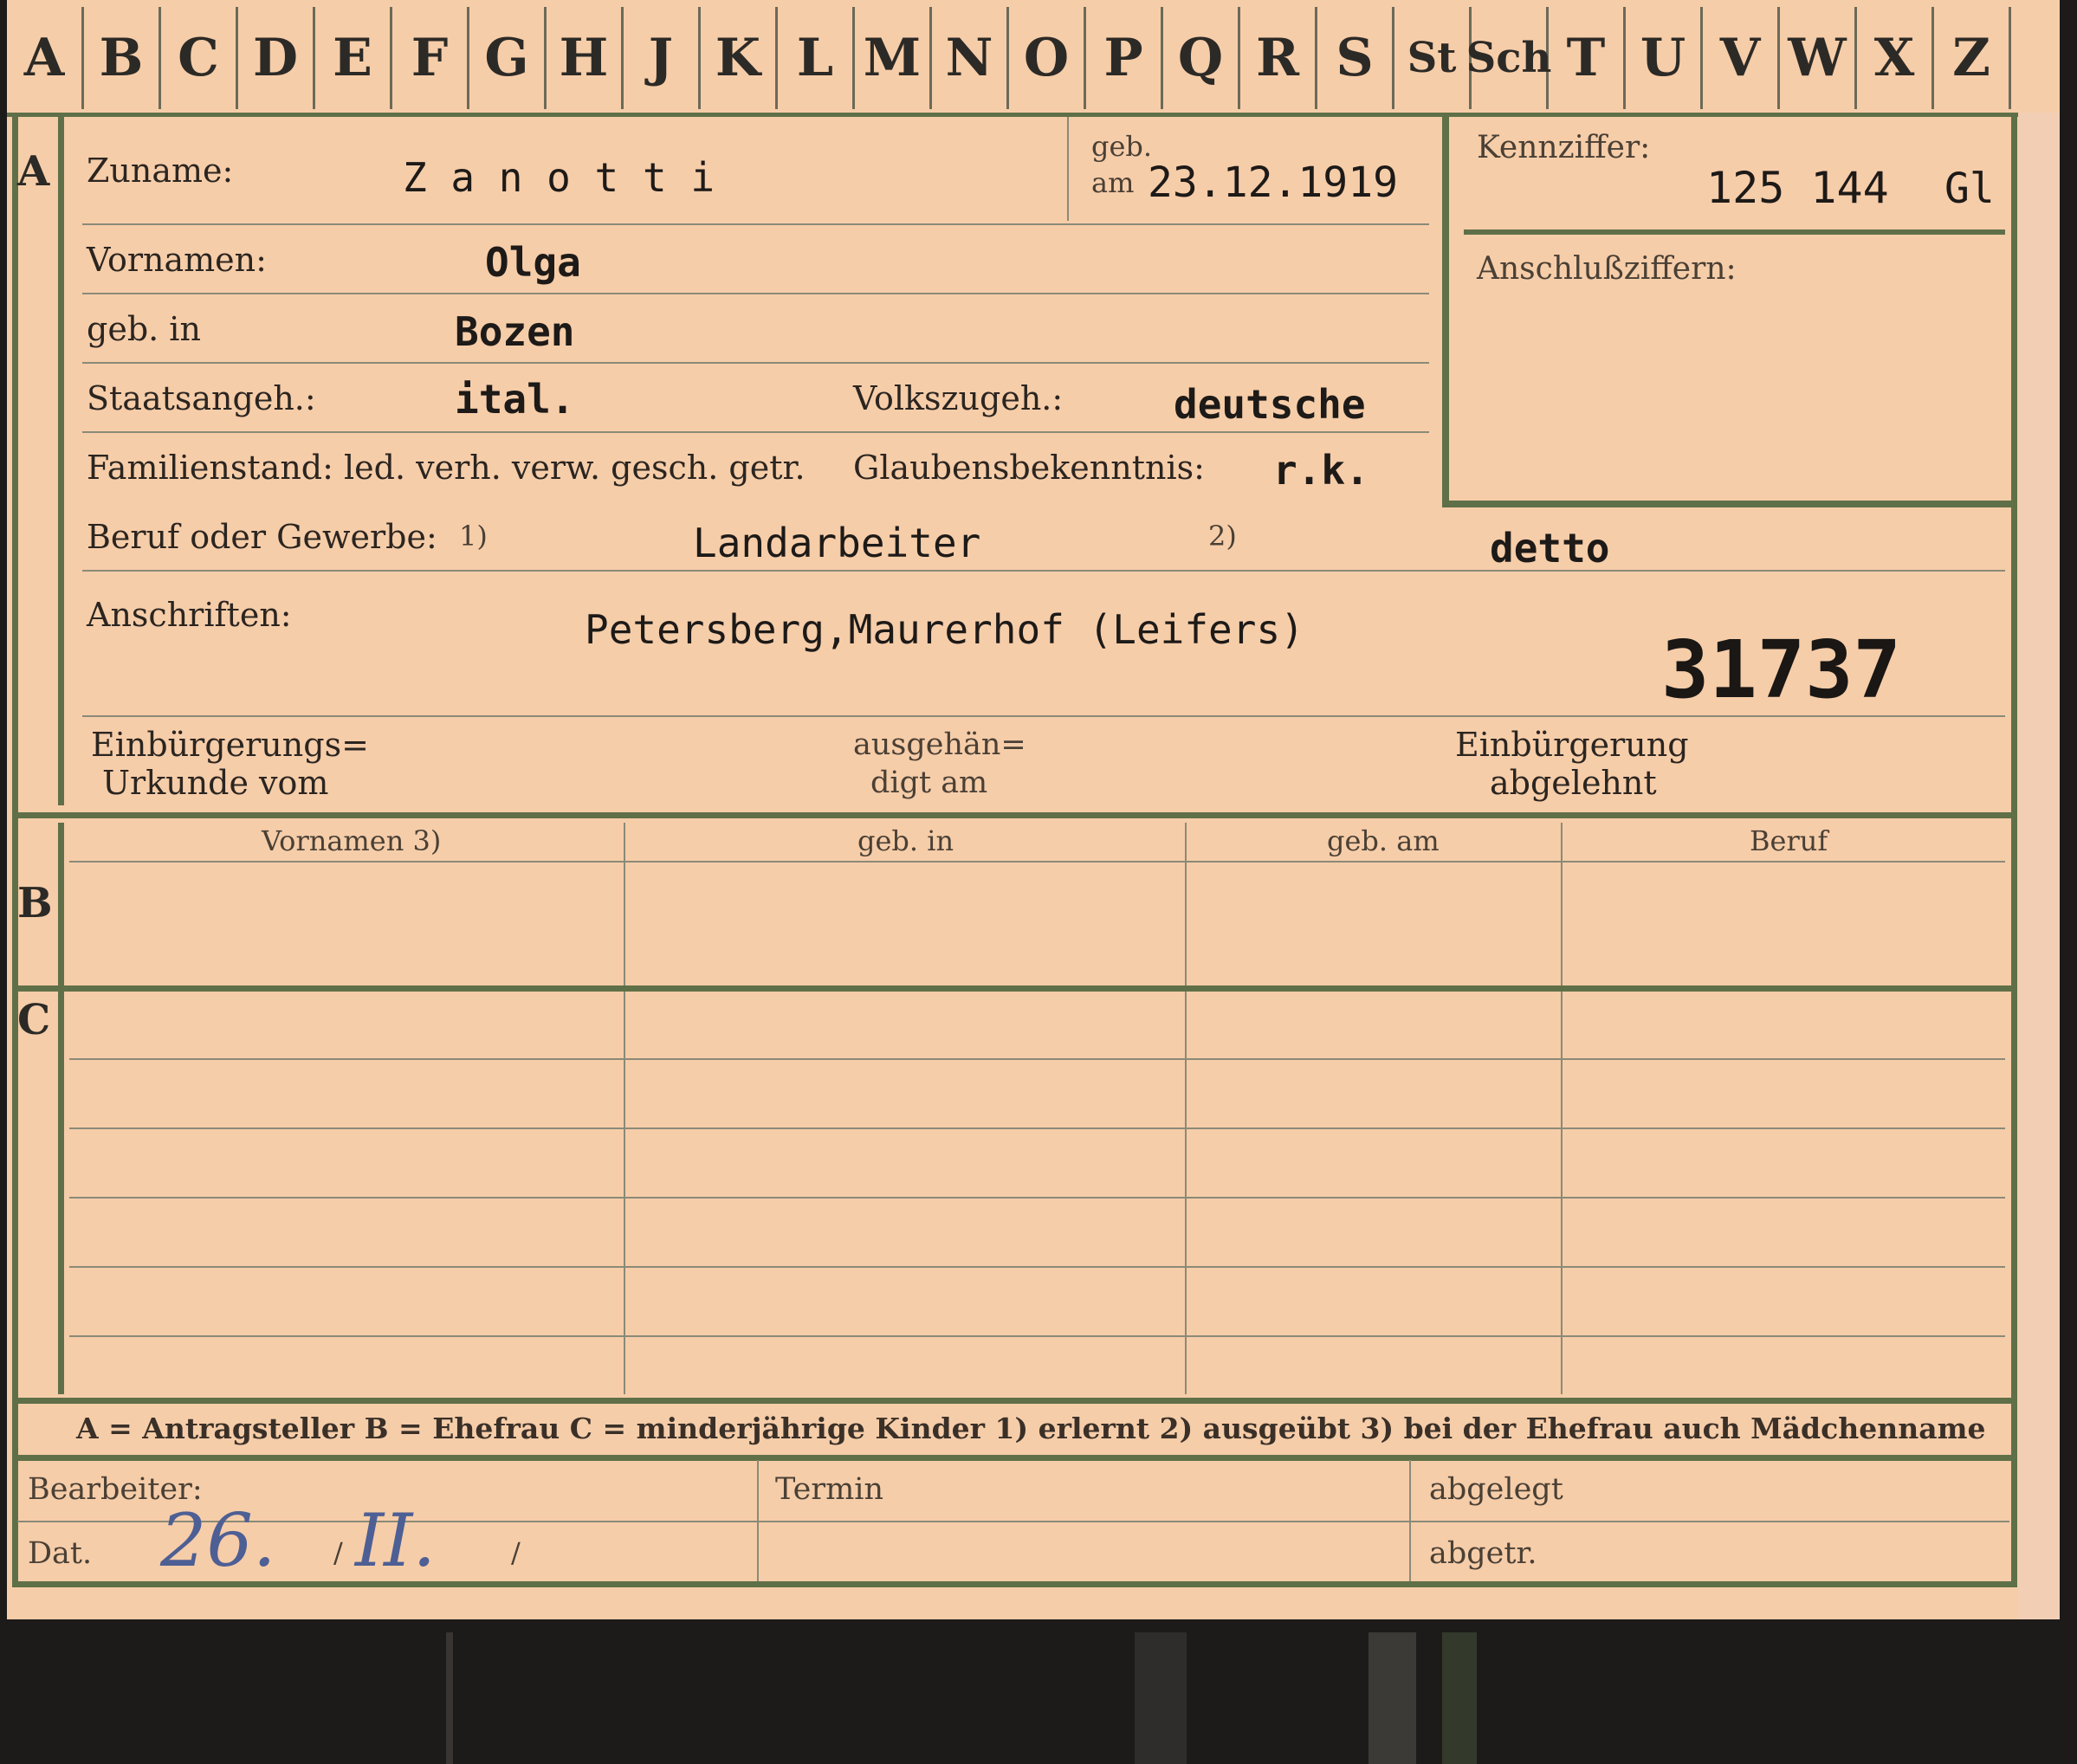 This screenshot has height=1764, width=2077. I want to click on alphabet-tab: Sch, so click(1509, 58).